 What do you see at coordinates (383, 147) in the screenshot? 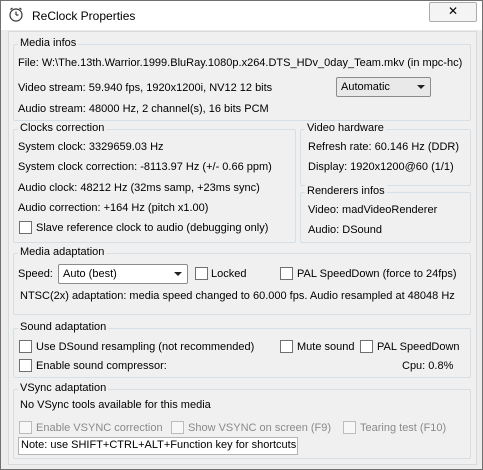
I see `refresh-rate: Refresh rate: 60.146 Hz (DDR)` at bounding box center [383, 147].